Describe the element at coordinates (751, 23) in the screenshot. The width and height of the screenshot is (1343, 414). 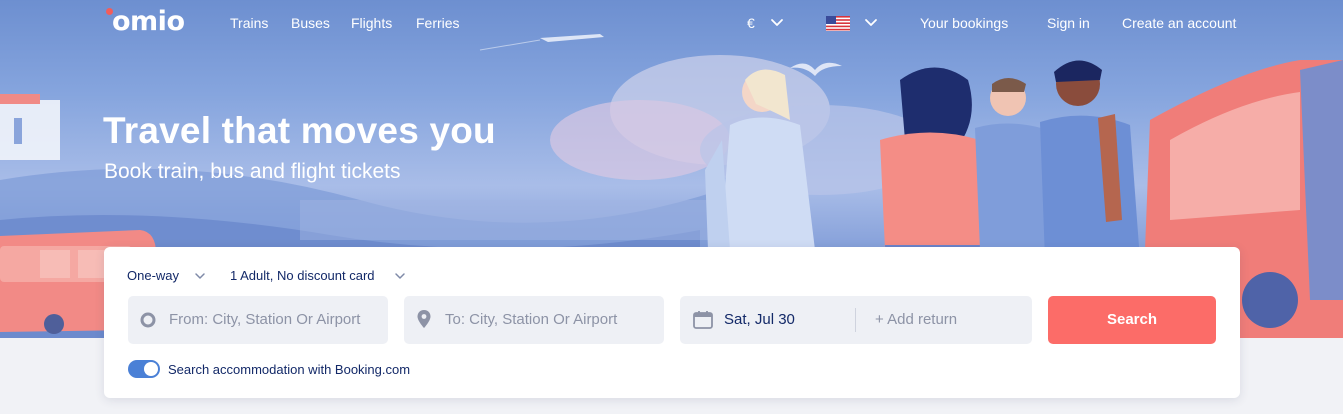
I see `currency-selector: €` at that location.